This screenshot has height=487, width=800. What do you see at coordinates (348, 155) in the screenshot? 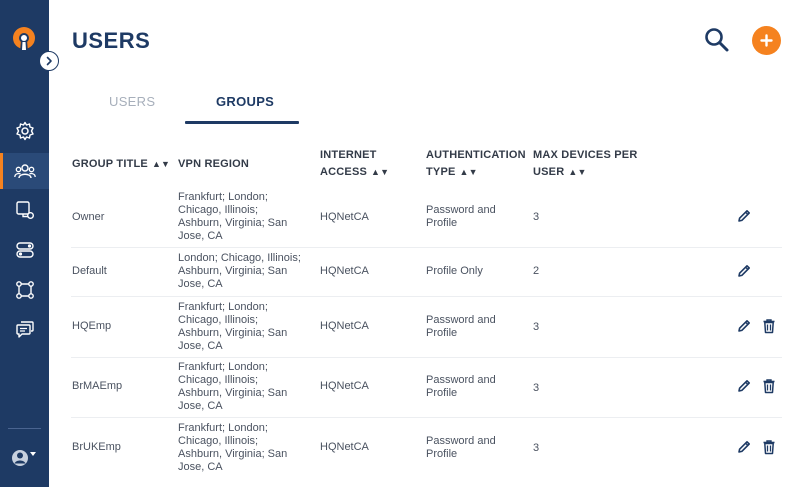
I see `column-header-label: INTERNET` at bounding box center [348, 155].